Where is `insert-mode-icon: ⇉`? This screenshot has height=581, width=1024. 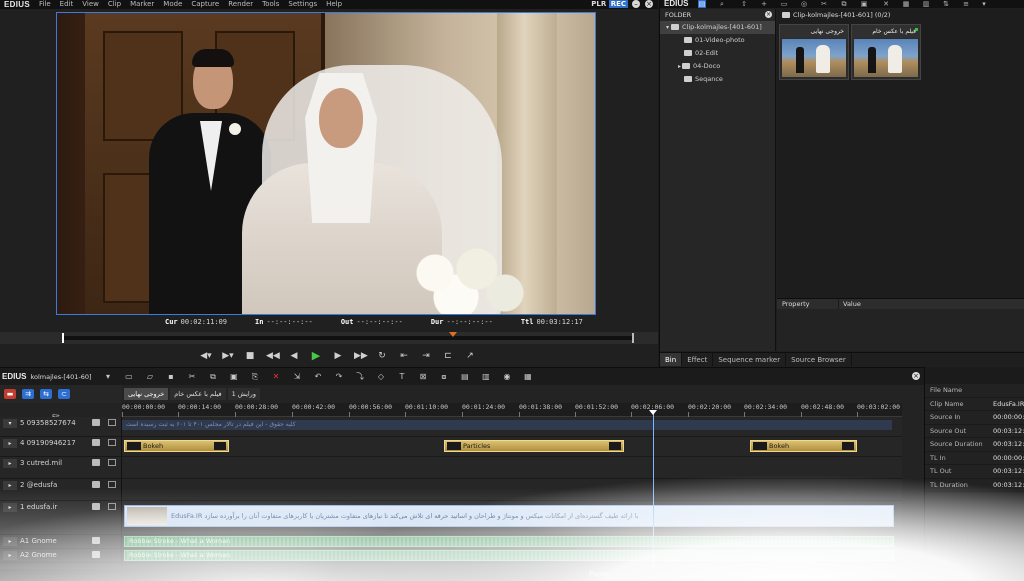 insert-mode-icon: ⇉ is located at coordinates (28, 394).